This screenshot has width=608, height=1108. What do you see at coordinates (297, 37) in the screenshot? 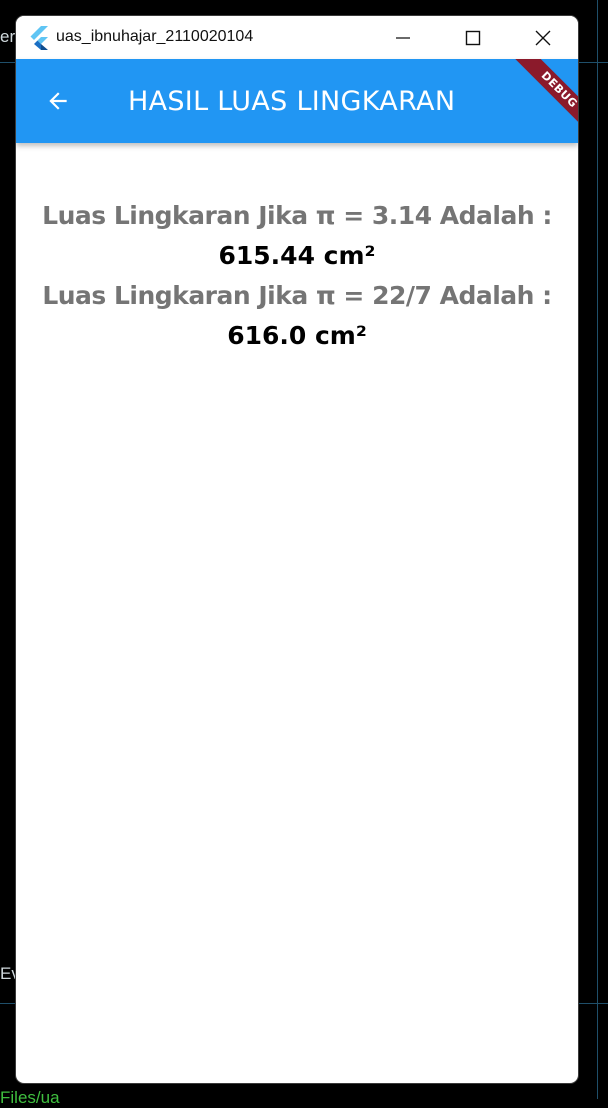
I see `window-titlebar: uas_ibnuhajar_2110020104` at bounding box center [297, 37].